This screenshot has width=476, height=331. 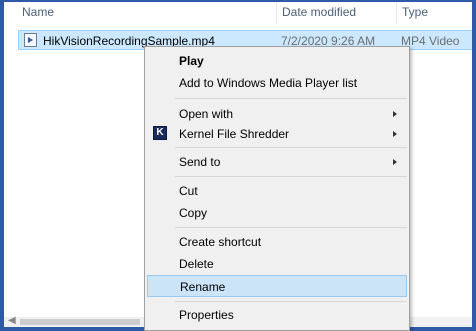 What do you see at coordinates (277, 315) in the screenshot?
I see `menu-item-properties: Properties` at bounding box center [277, 315].